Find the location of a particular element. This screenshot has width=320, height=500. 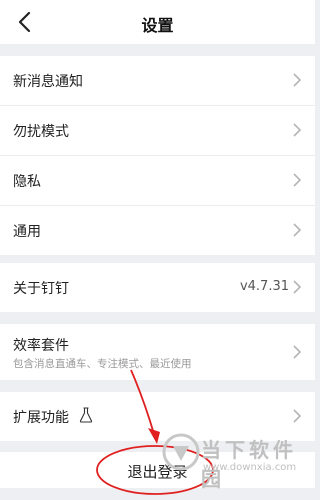

settings-item-extensions: 扩展功能 is located at coordinates (157, 416).